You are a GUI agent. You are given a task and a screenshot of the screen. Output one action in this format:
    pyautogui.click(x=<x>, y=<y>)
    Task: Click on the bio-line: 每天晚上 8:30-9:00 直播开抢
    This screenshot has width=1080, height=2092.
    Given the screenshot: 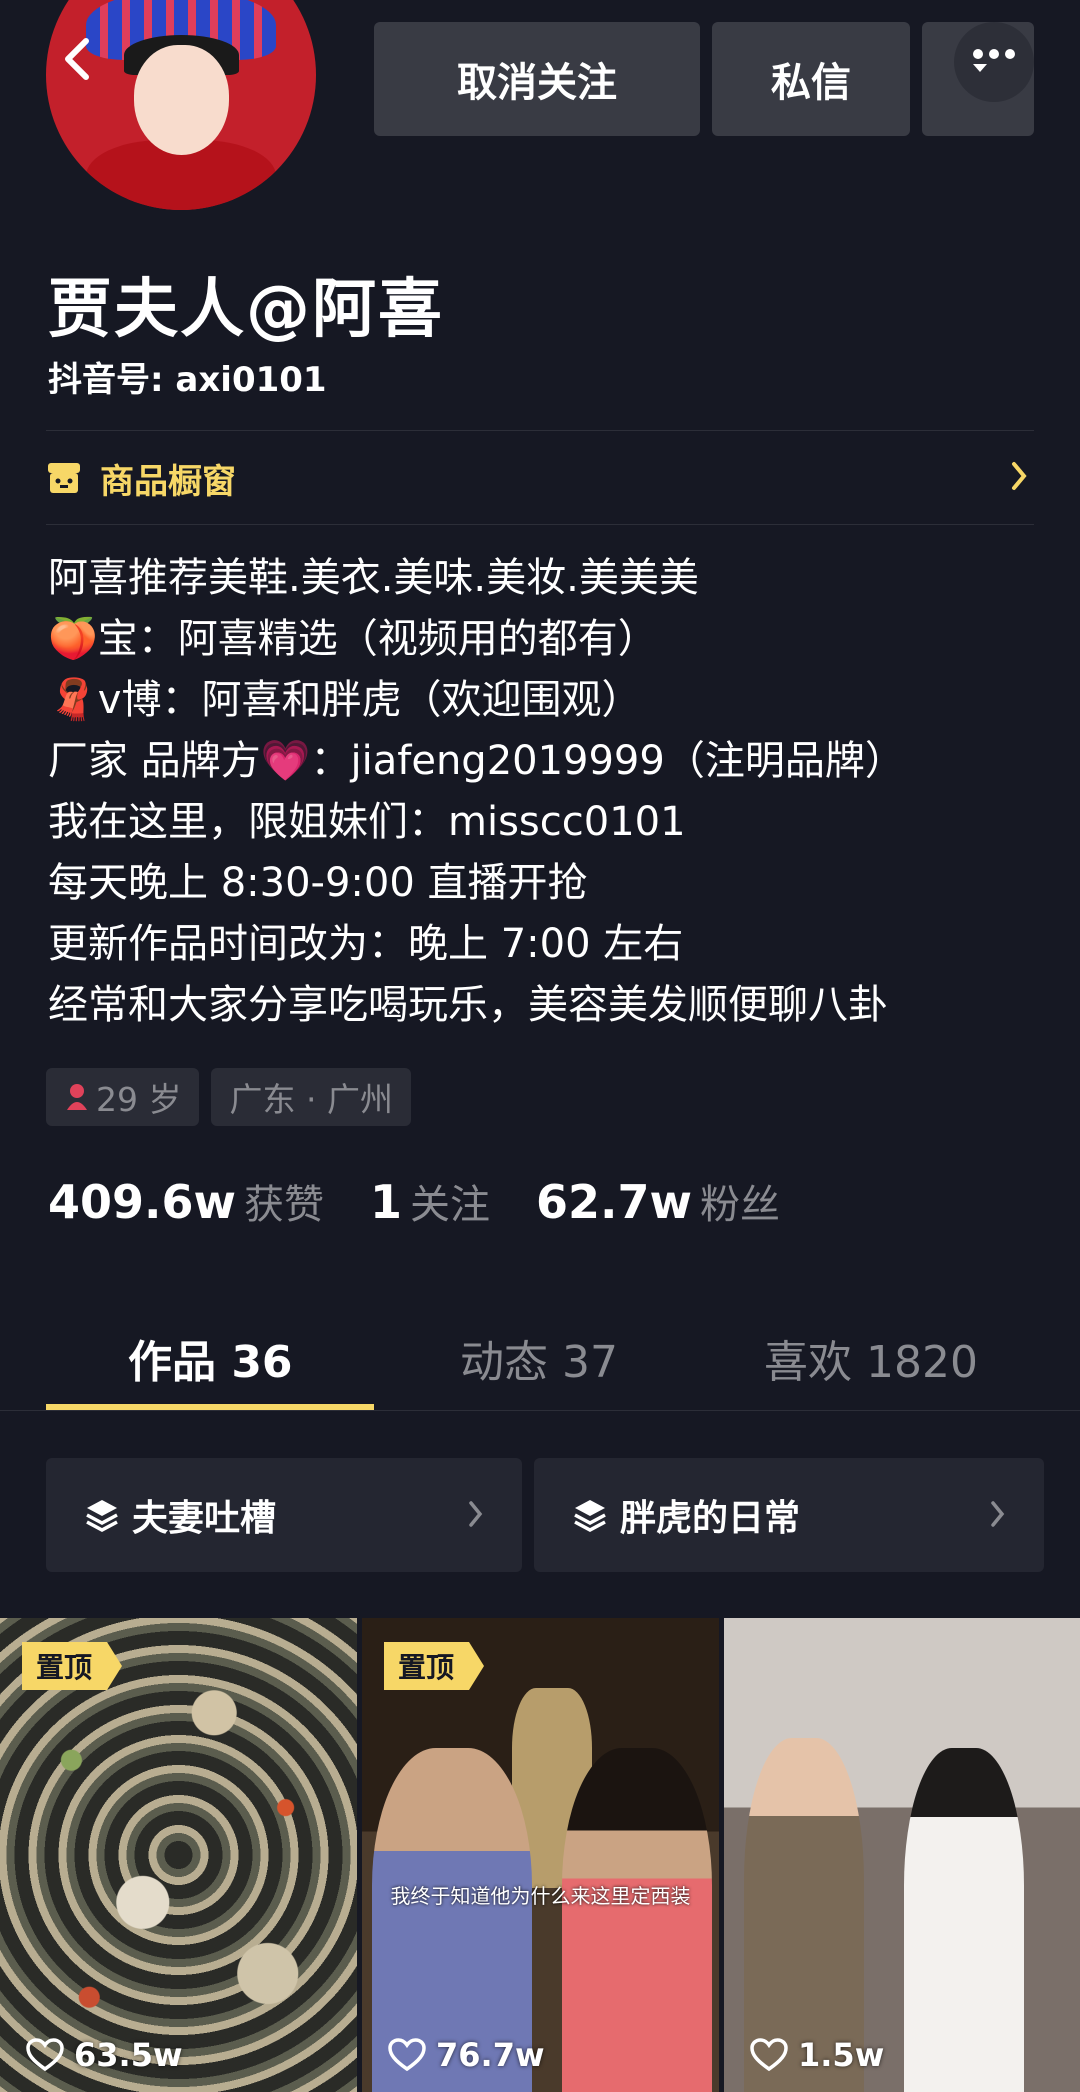 What is the action you would take?
    pyautogui.click(x=318, y=883)
    